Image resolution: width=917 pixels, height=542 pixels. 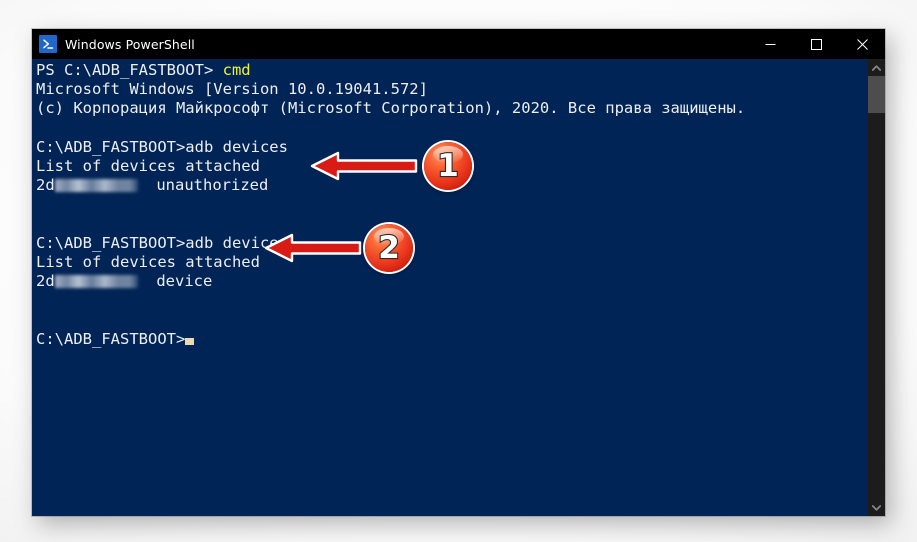 What do you see at coordinates (876, 94) in the screenshot?
I see `scrollbar-thumb` at bounding box center [876, 94].